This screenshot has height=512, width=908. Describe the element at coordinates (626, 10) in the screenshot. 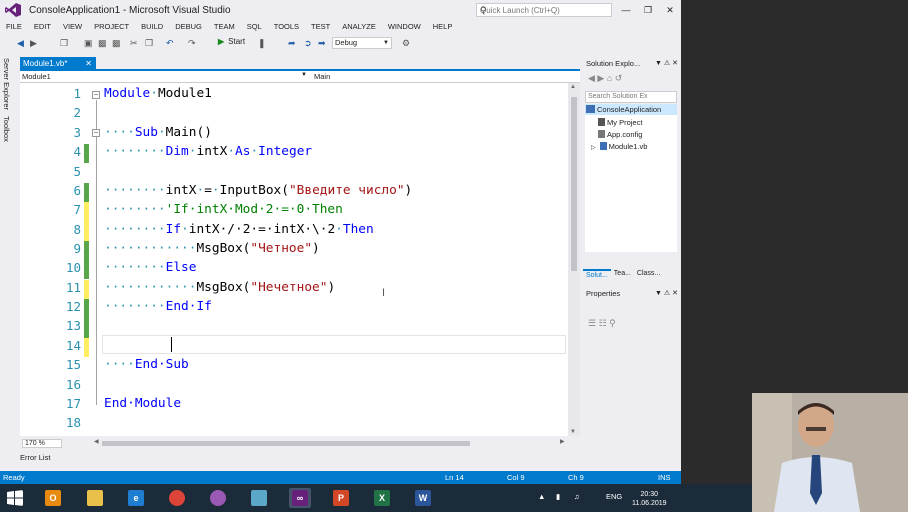

I see `minimize-button: —` at that location.